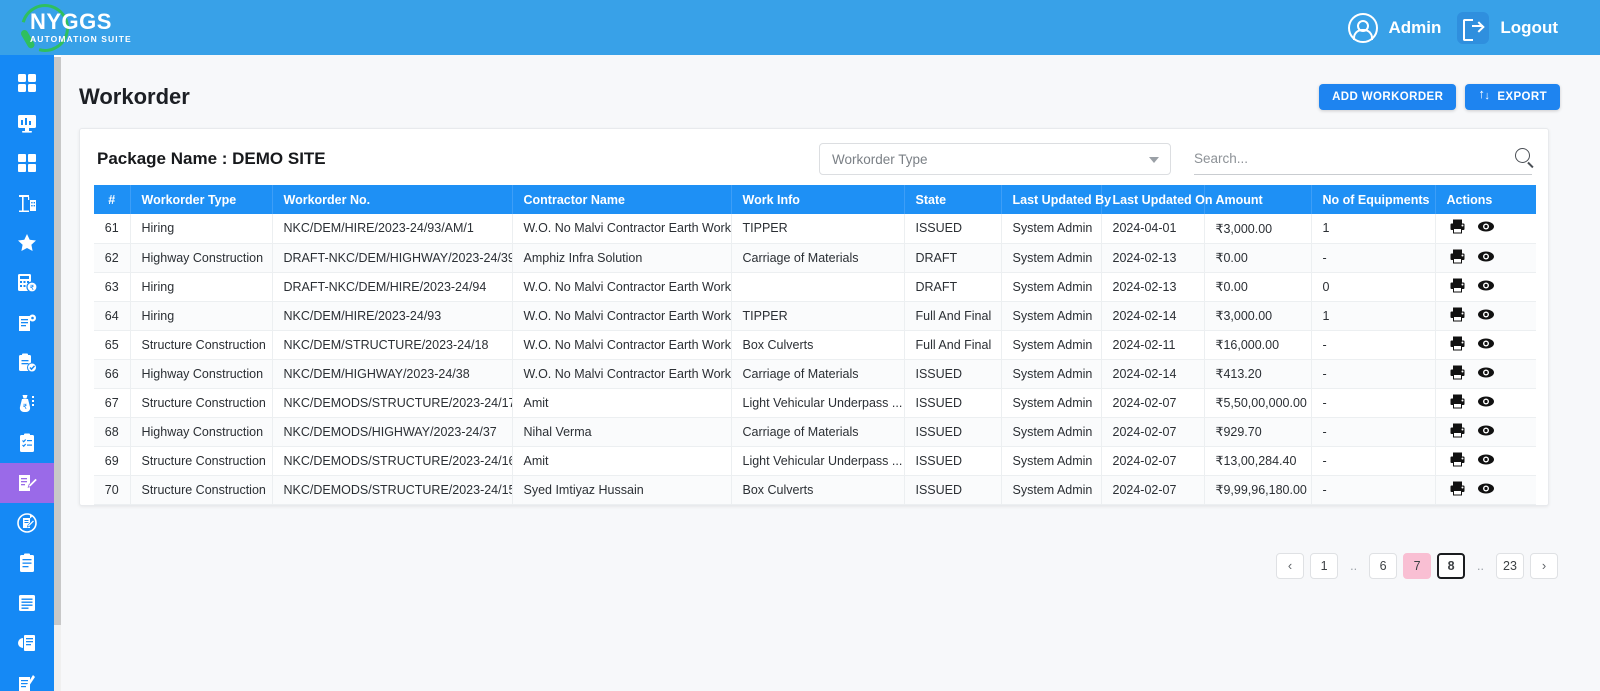 This screenshot has height=691, width=1600. I want to click on add-workorder-button: ADD WORKORDER, so click(1388, 97).